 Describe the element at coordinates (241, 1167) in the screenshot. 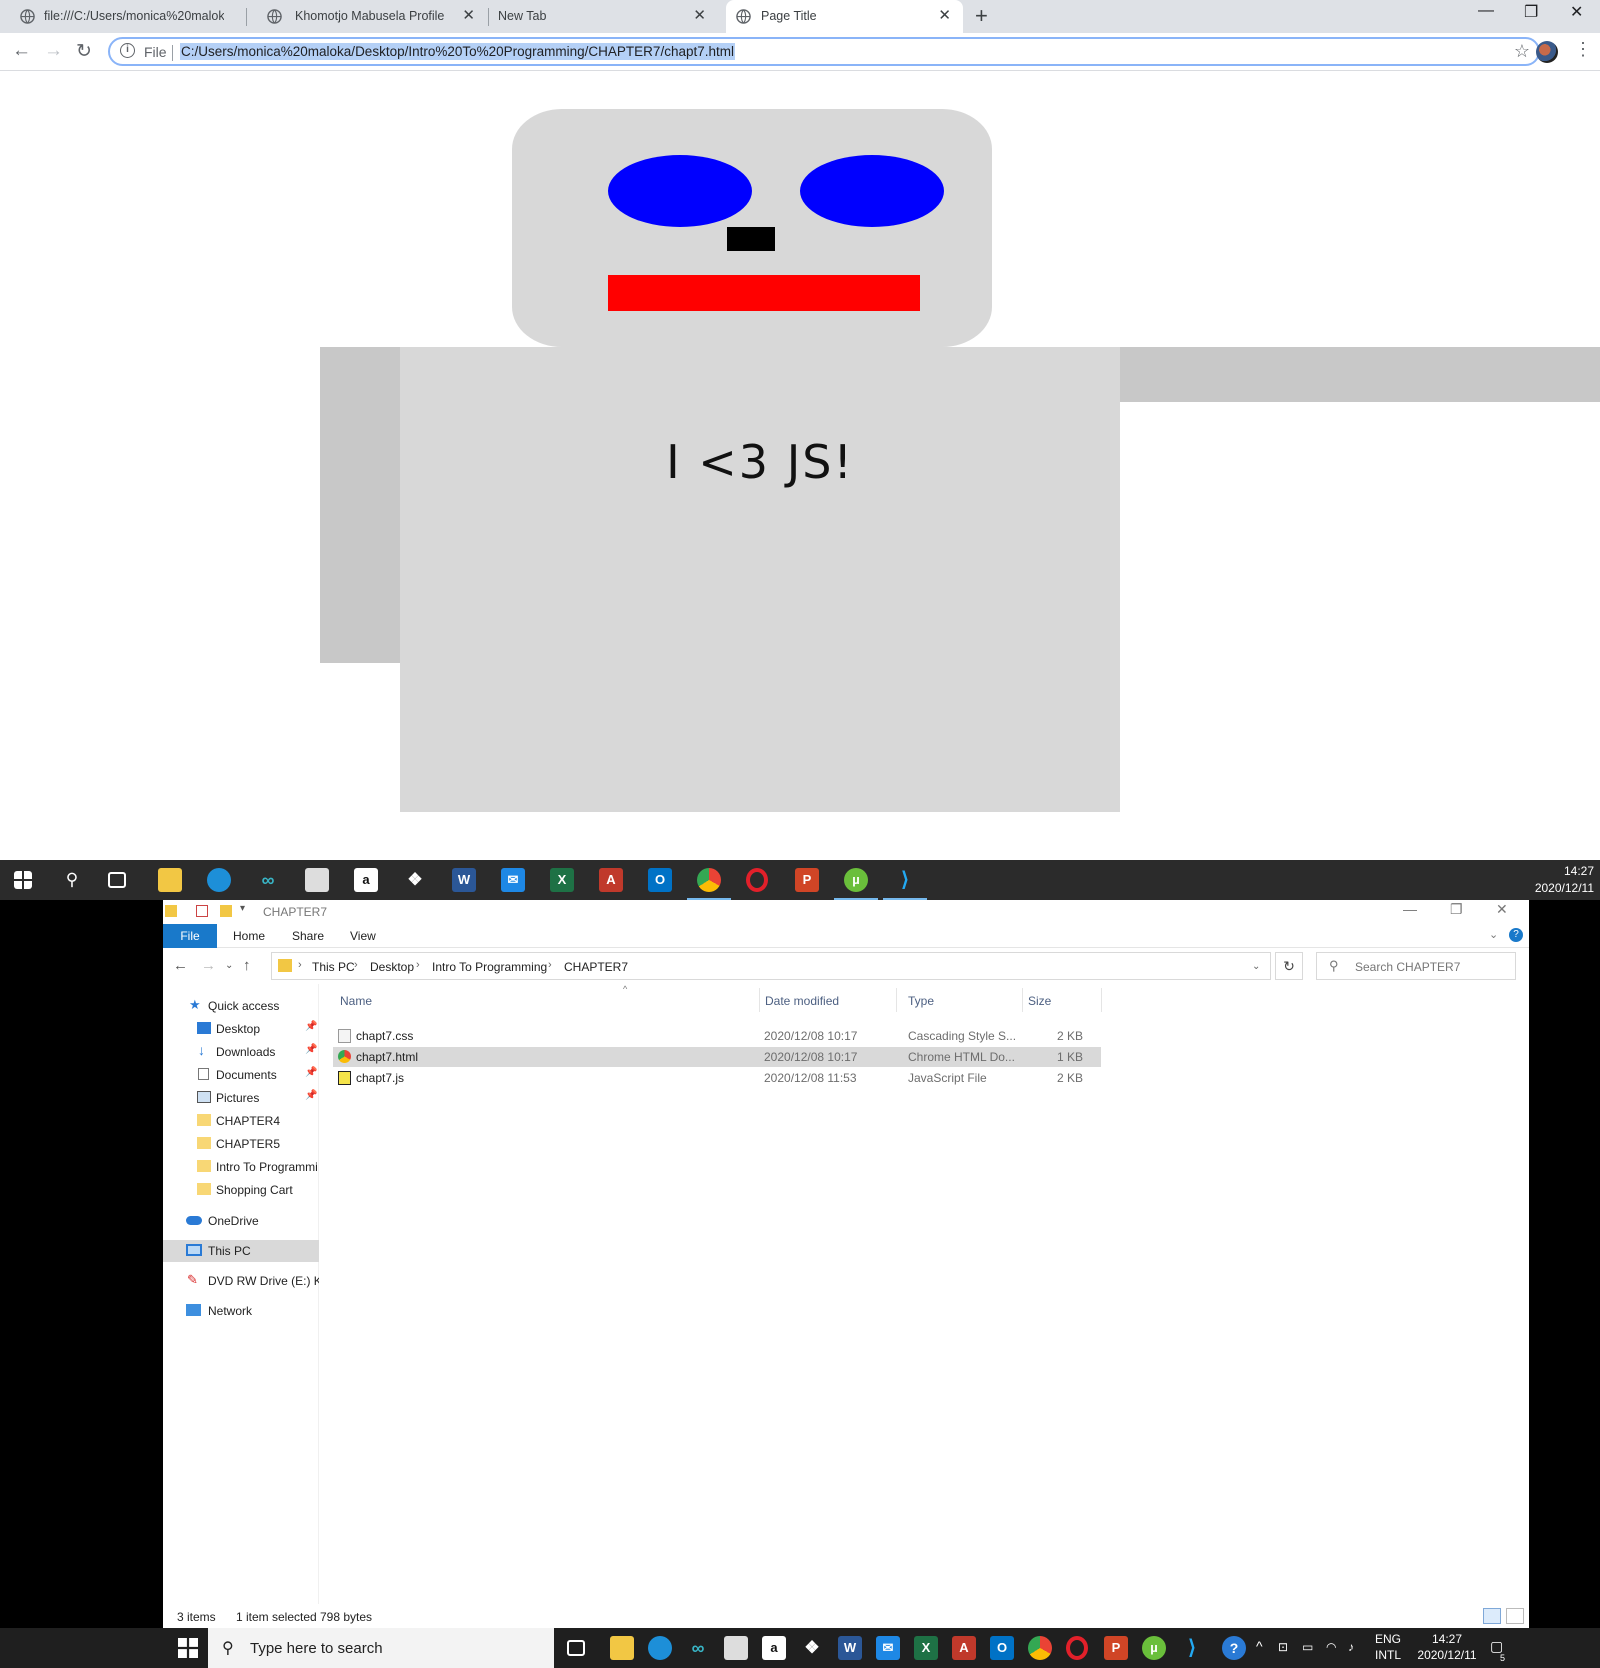

I see `nav-intro-to-programming: Intro To Programmi` at that location.